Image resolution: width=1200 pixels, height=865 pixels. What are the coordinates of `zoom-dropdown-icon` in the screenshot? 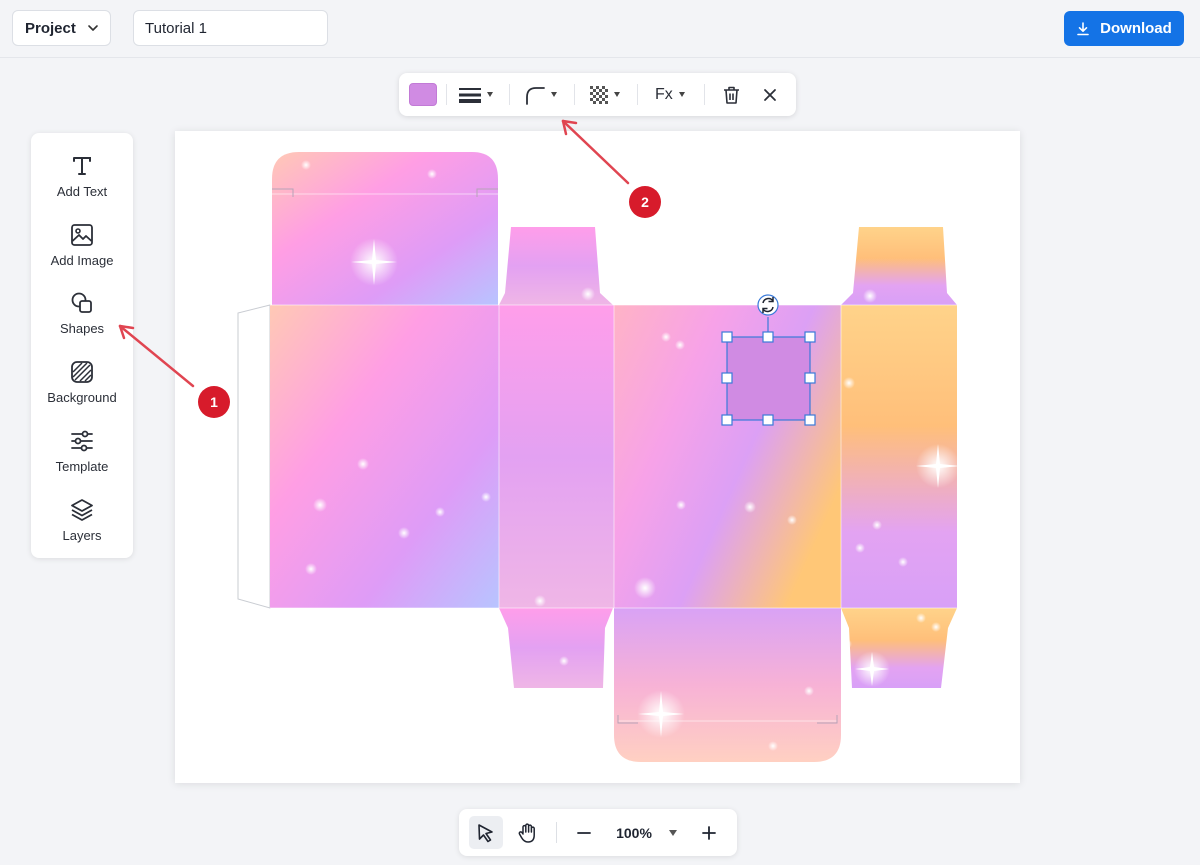 It's located at (673, 832).